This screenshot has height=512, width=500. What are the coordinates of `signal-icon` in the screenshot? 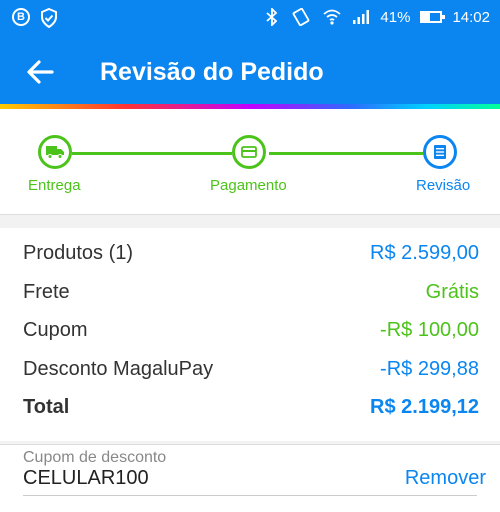 It's located at (361, 17).